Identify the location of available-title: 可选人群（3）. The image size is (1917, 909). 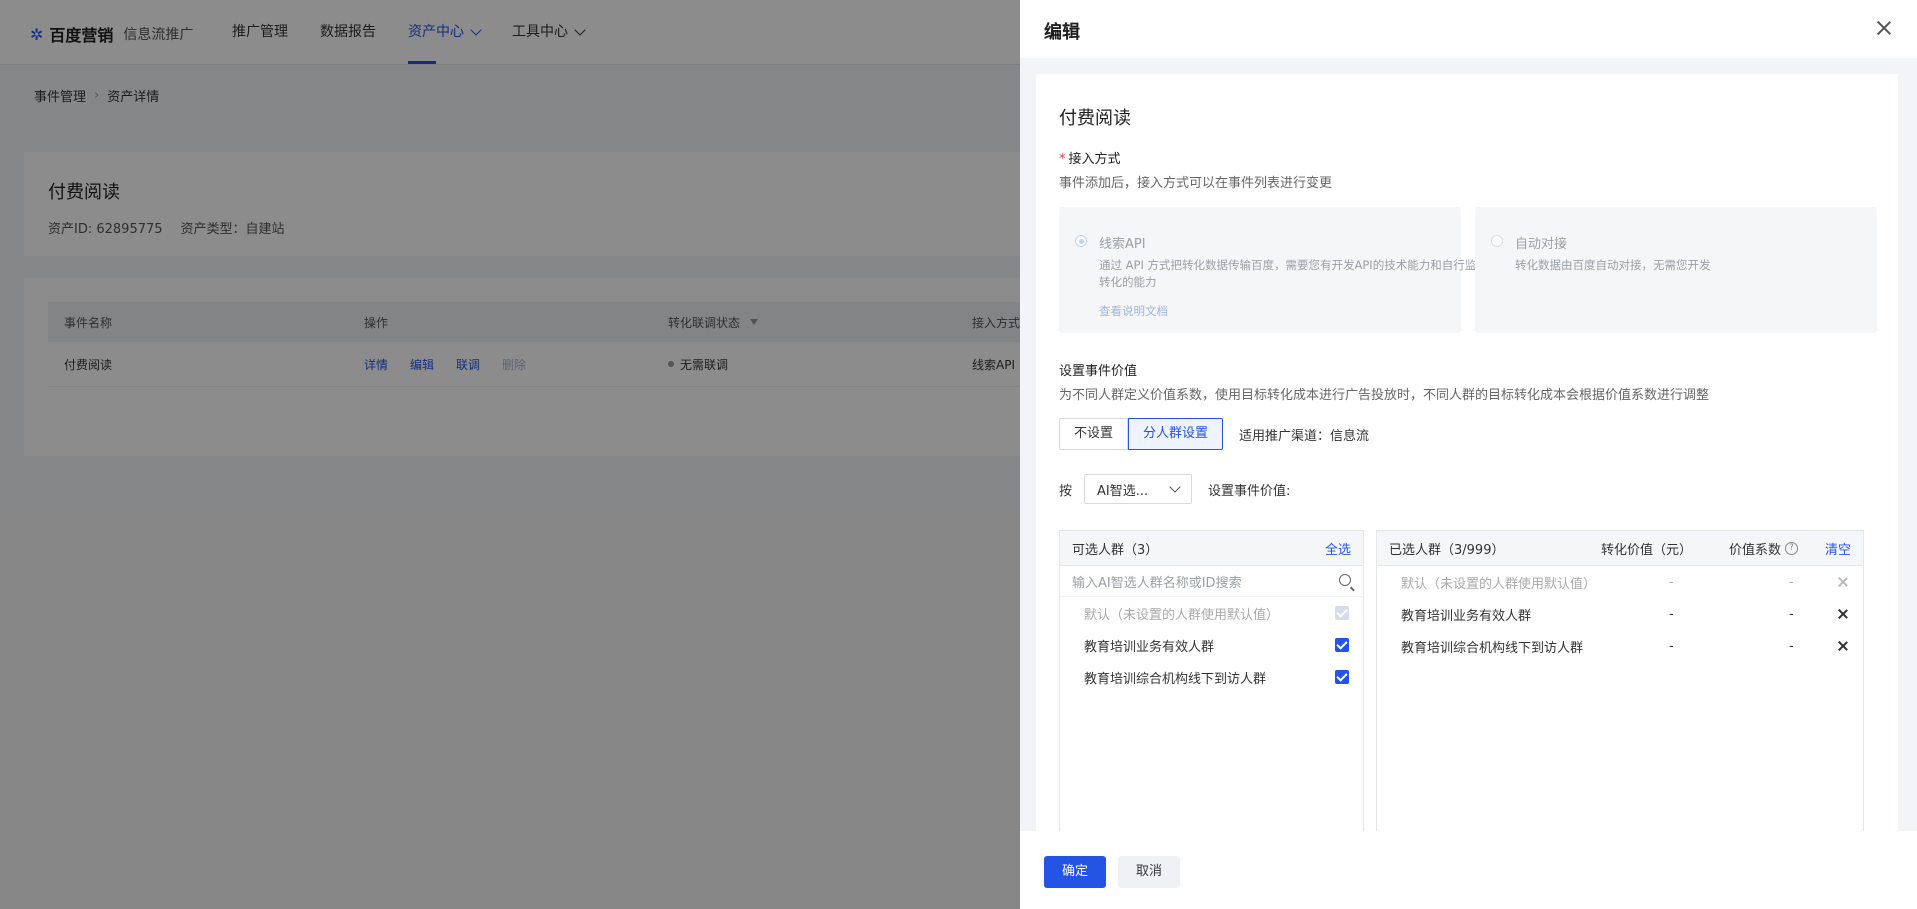
(1115, 550).